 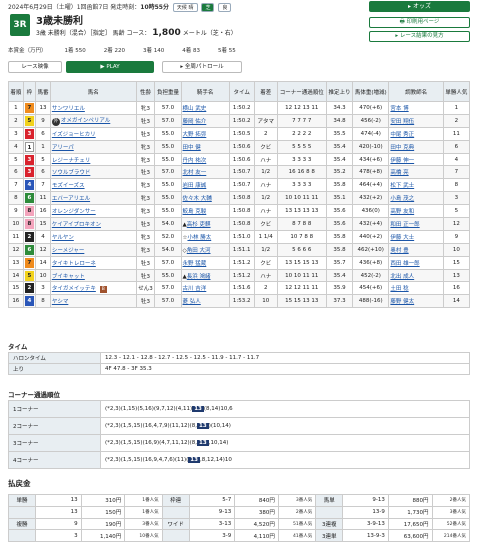 I want to click on jockey-link: 藤岡 佑介, so click(x=195, y=122).